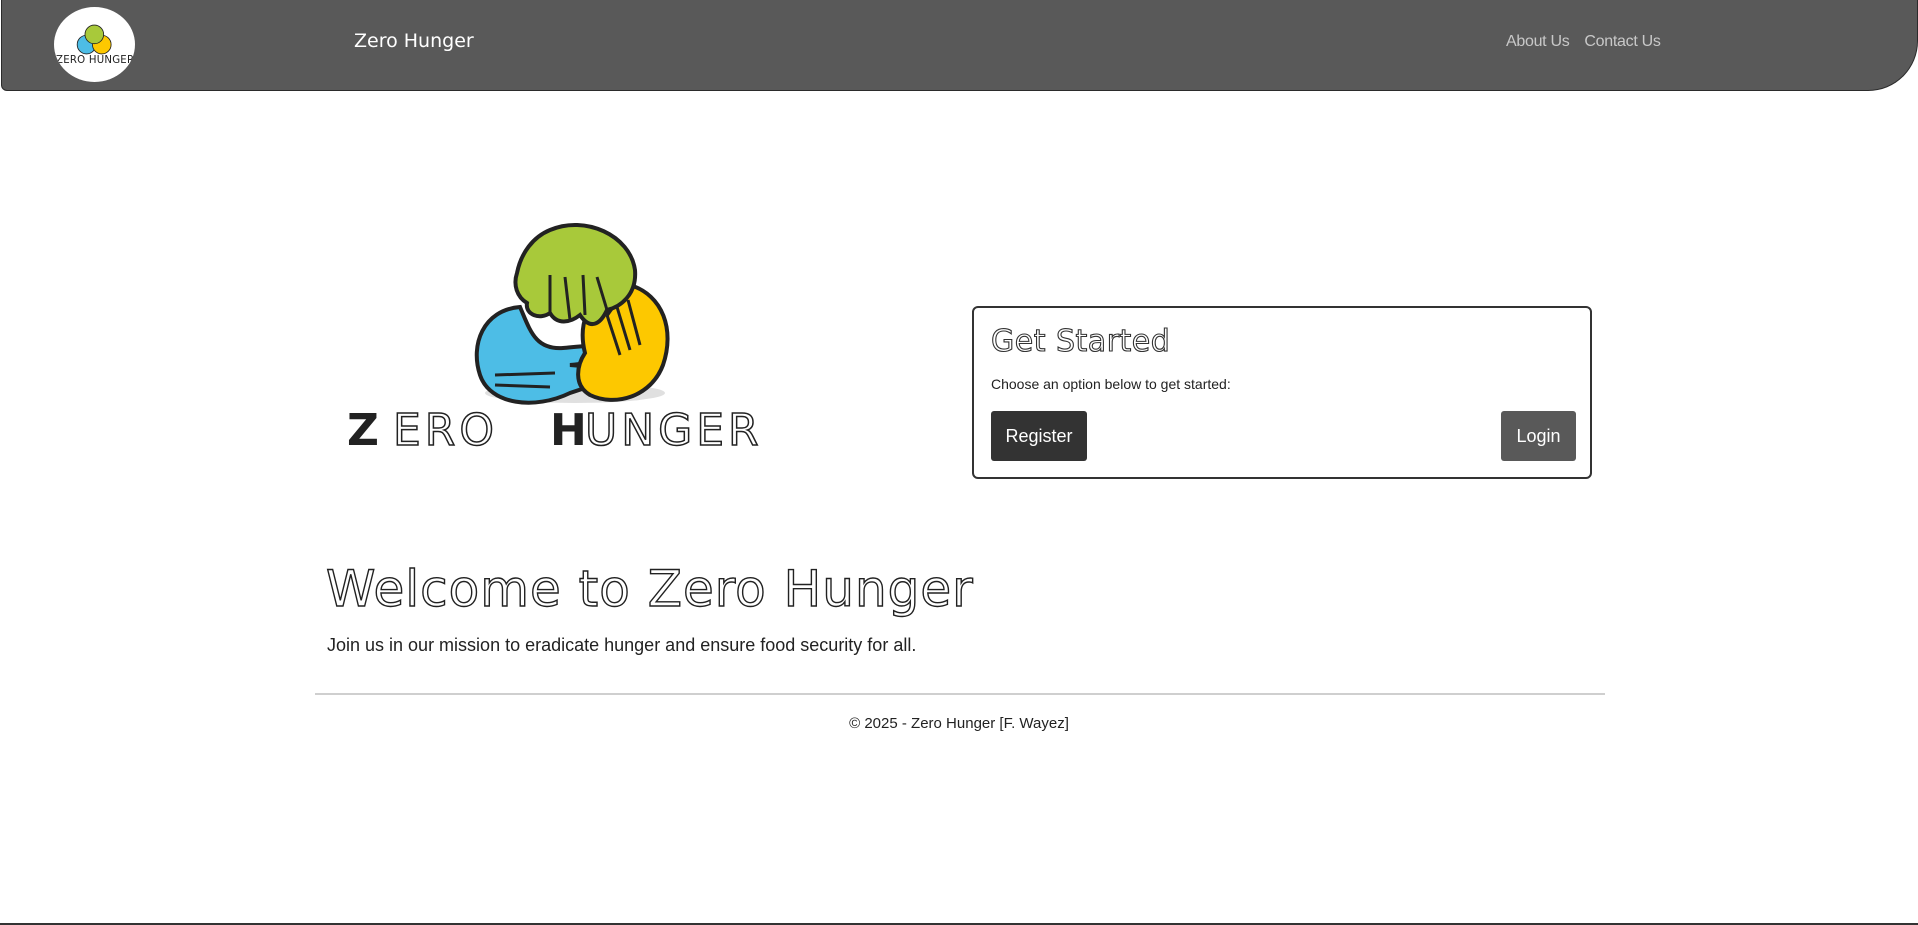 The image size is (1918, 925). Describe the element at coordinates (363, 427) in the screenshot. I see `logo-letter-z: Z` at that location.